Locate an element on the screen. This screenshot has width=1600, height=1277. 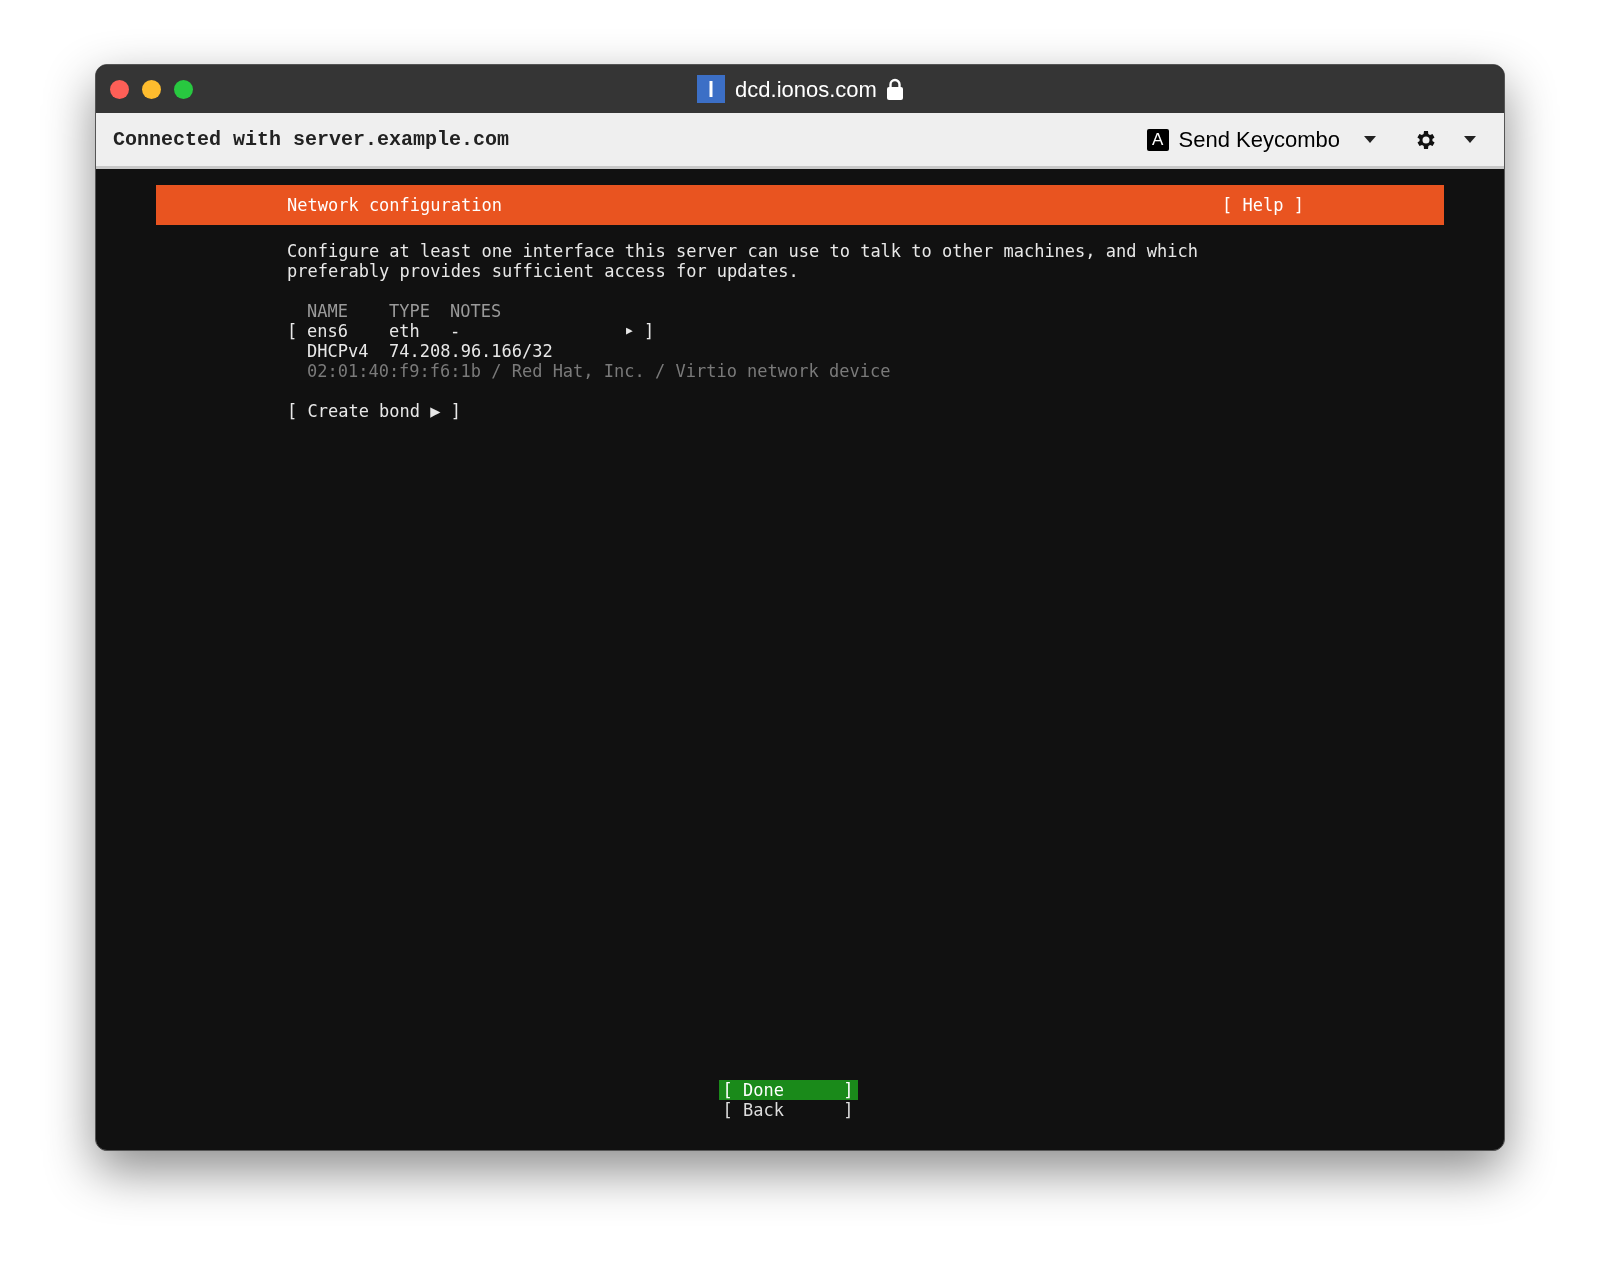
description-text: Configure at least one interface this server can use to talk to other machines, and which preferably provides sufficient access for updates. is located at coordinates (743, 261).